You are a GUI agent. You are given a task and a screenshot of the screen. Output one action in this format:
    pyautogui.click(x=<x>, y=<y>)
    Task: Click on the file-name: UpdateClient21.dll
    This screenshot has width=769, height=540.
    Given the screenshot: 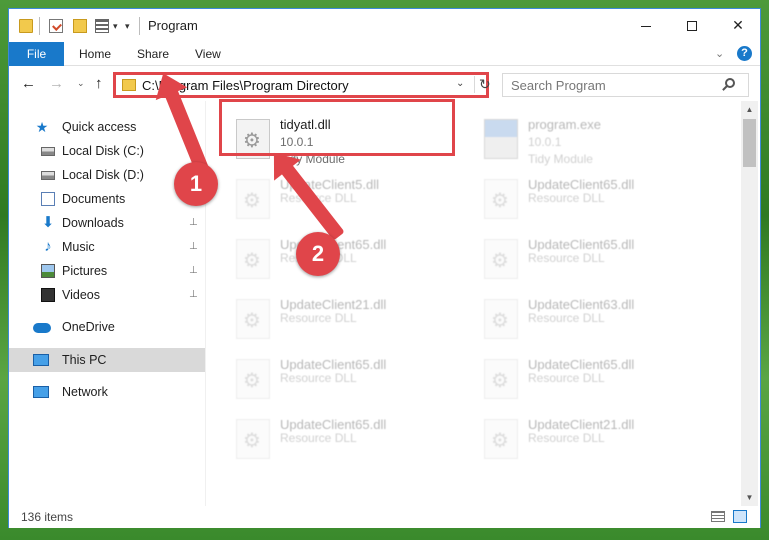 What is the action you would take?
    pyautogui.click(x=333, y=304)
    